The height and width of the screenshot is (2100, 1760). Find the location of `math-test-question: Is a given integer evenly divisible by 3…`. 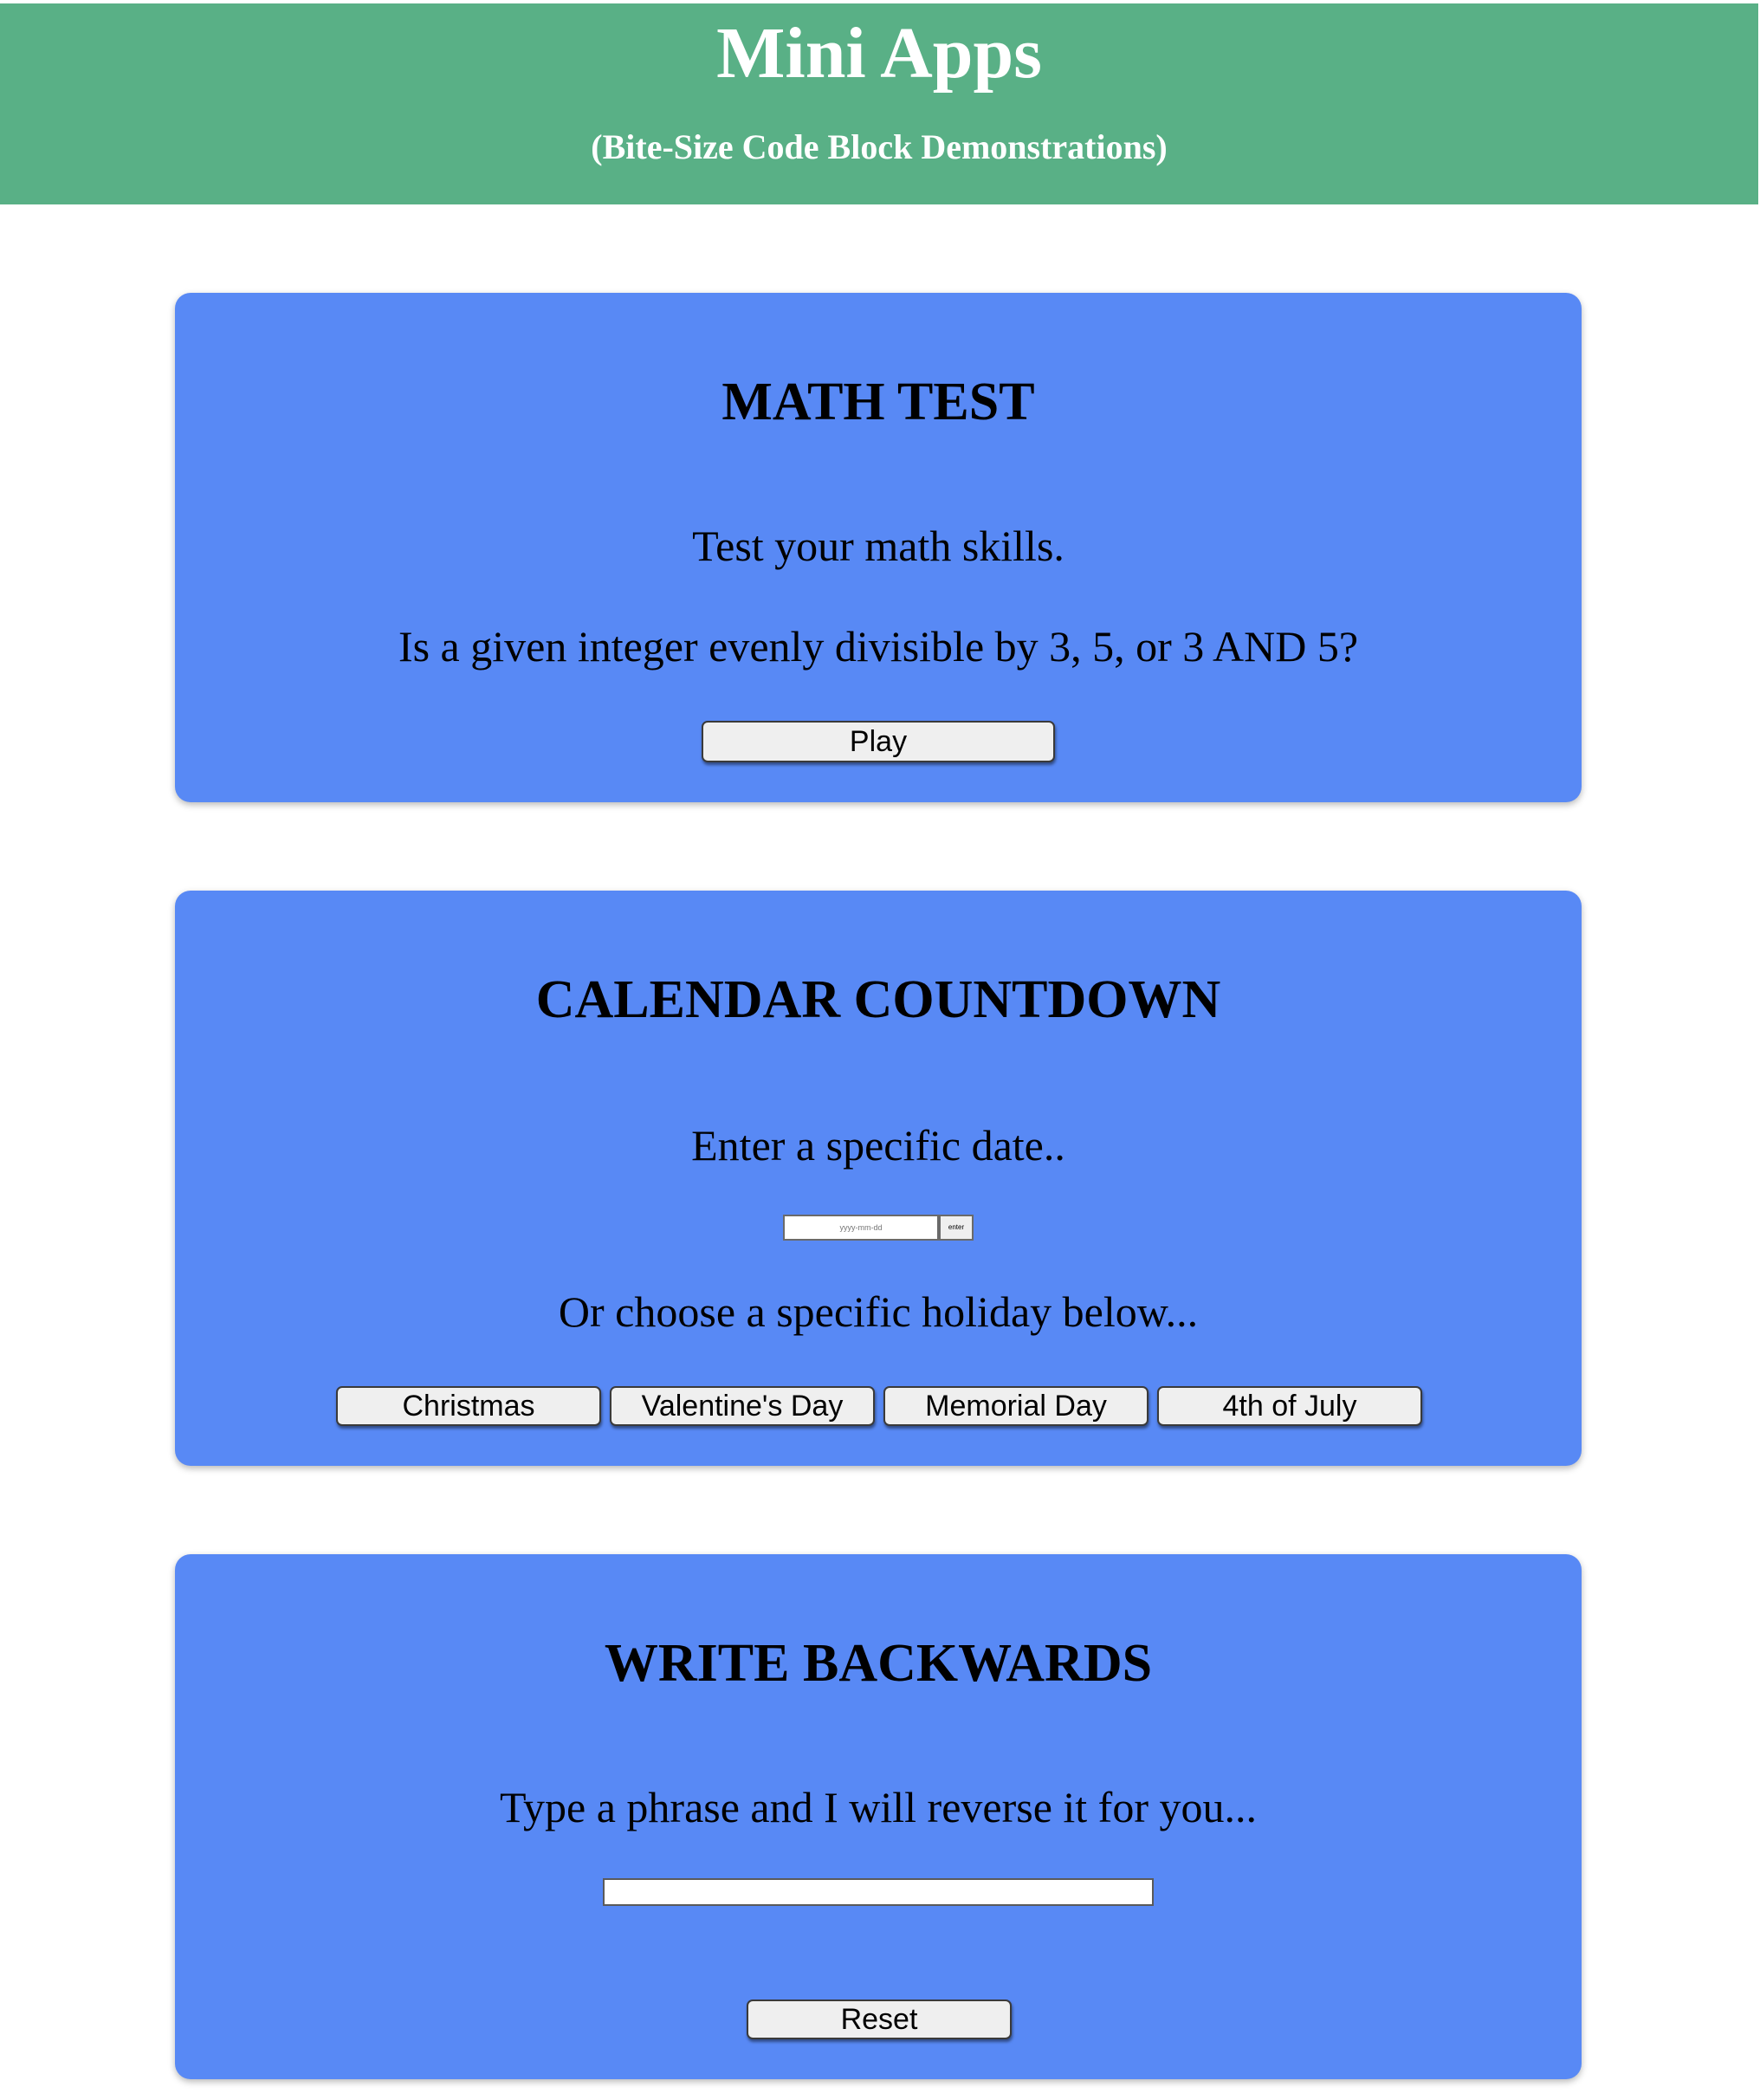

math-test-question: Is a given integer evenly divisible by 3… is located at coordinates (878, 647).